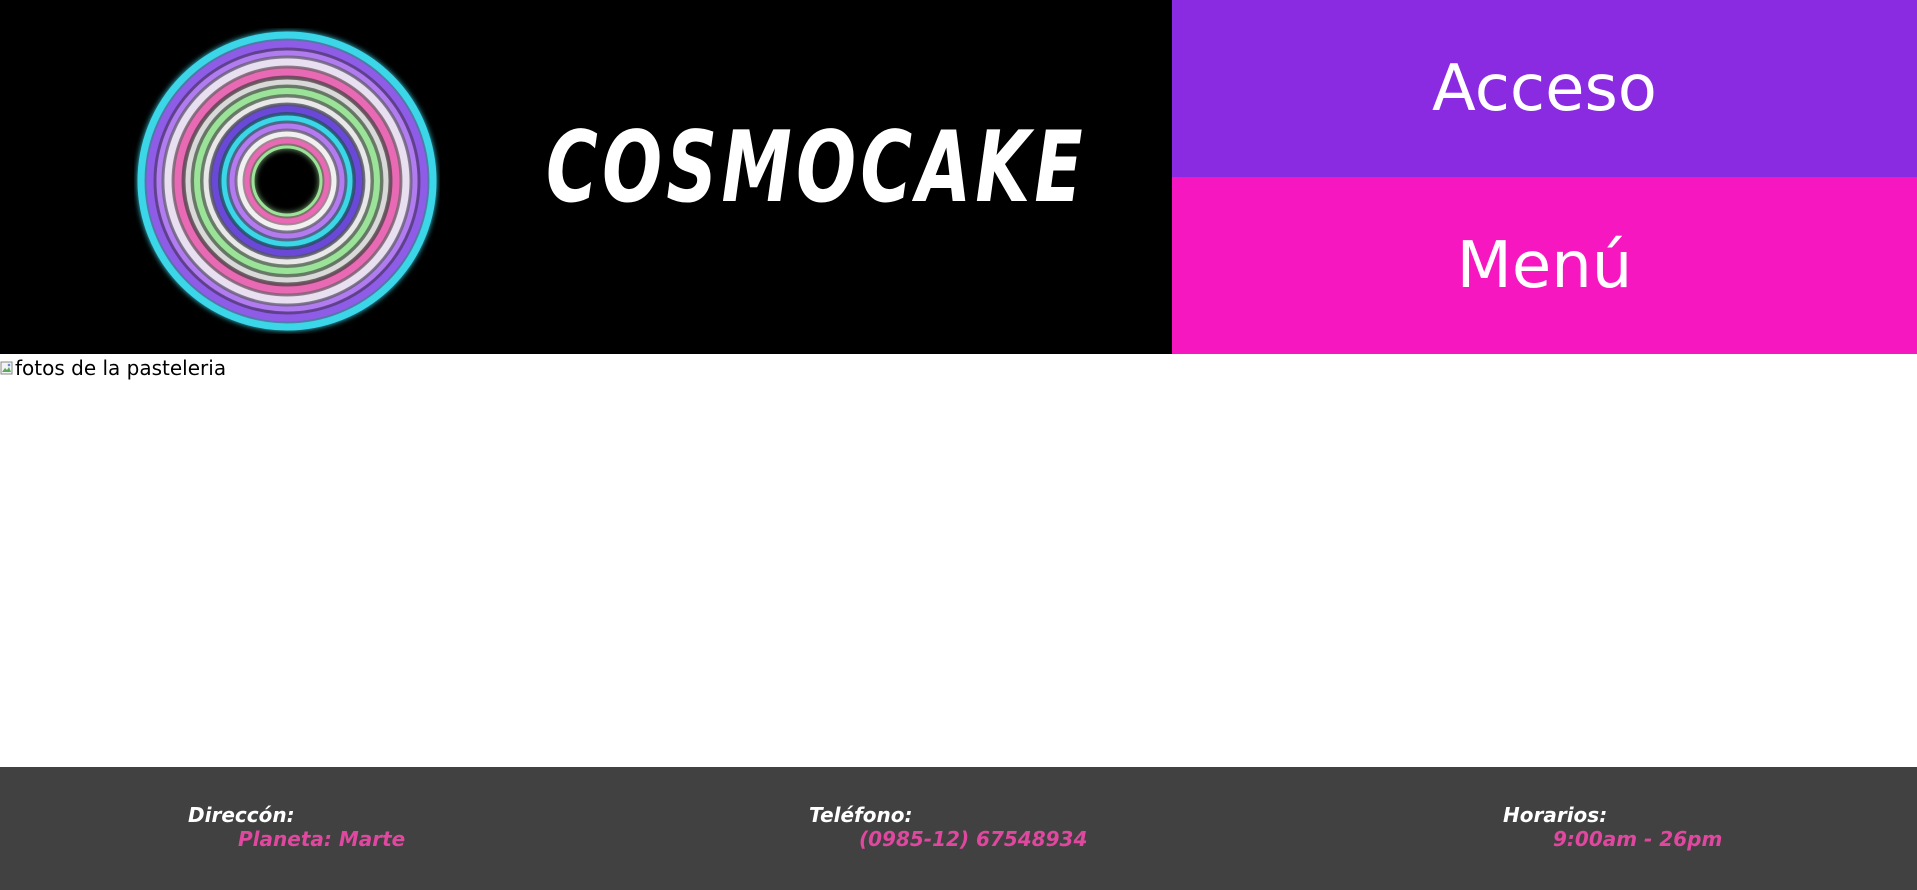 The height and width of the screenshot is (890, 1917). I want to click on broken-image-placeholder: fotos de la pasteleria, so click(113, 368).